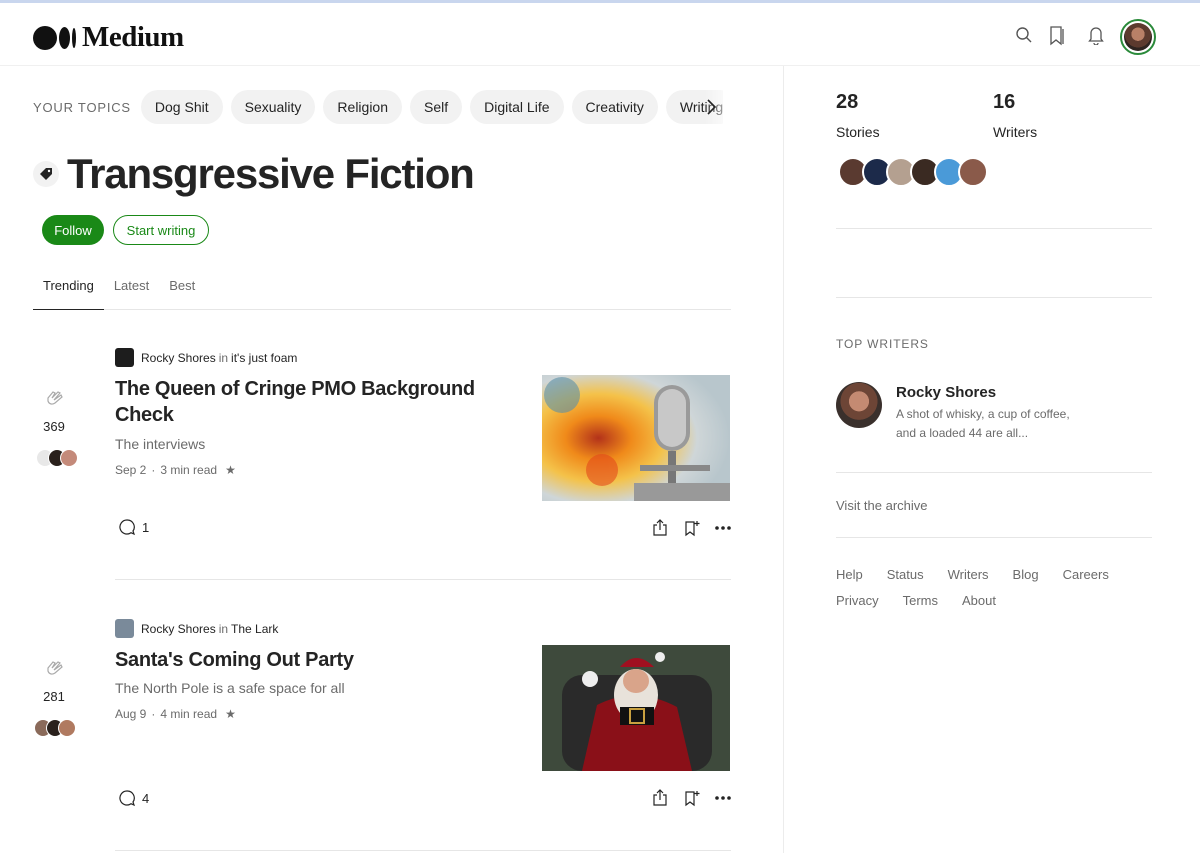 This screenshot has height=853, width=1200. Describe the element at coordinates (920, 601) in the screenshot. I see `footer-link-terms: Terms` at that location.